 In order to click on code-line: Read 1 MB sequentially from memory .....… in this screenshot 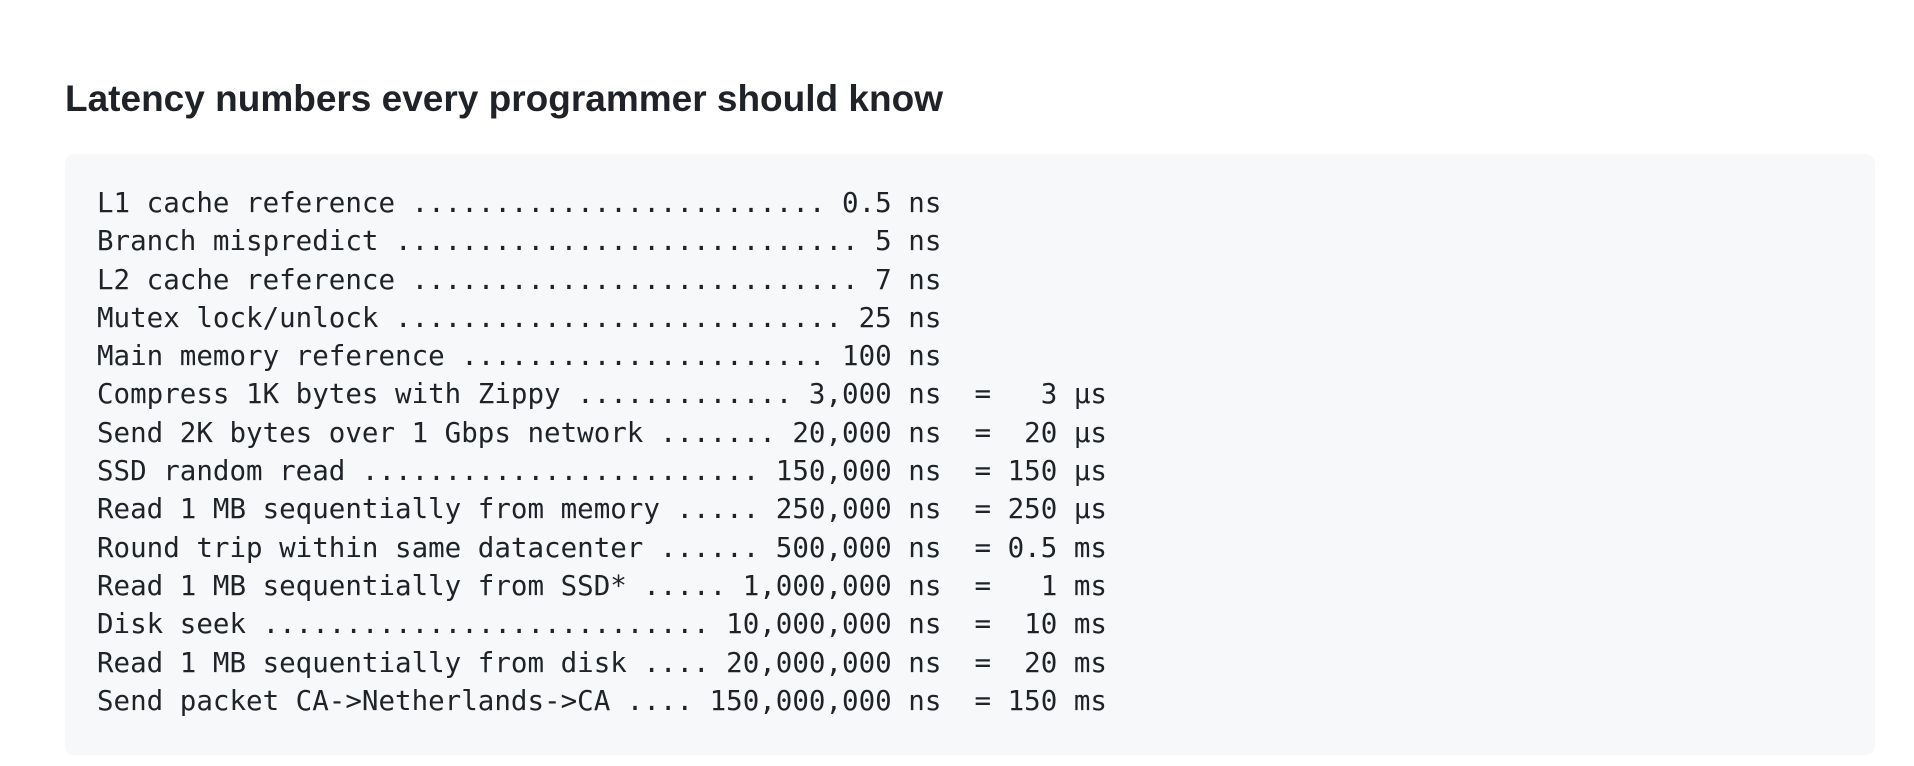, I will do `click(602, 509)`.